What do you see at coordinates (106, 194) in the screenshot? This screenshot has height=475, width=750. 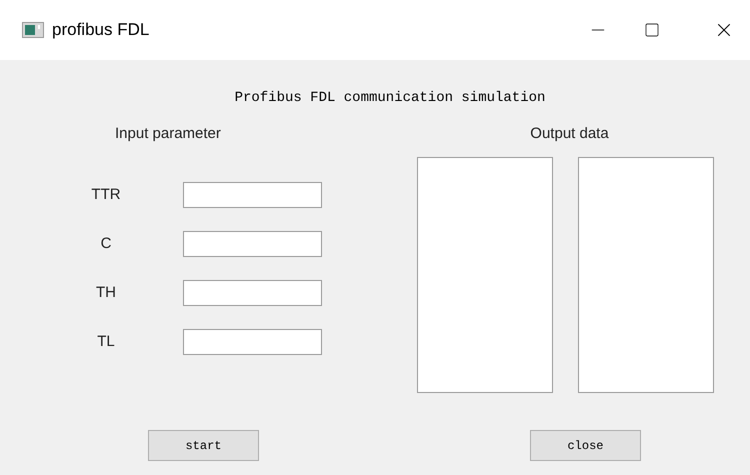 I see `field-label: TTR` at bounding box center [106, 194].